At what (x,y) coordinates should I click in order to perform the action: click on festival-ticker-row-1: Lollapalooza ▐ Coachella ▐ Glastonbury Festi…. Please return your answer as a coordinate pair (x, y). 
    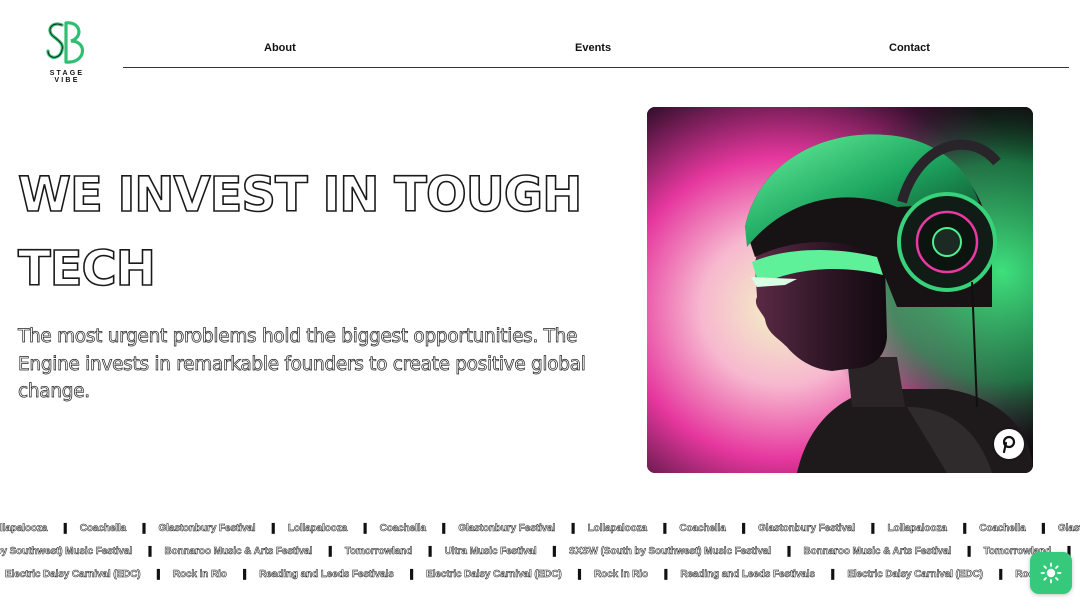
    Looking at the image, I should click on (540, 528).